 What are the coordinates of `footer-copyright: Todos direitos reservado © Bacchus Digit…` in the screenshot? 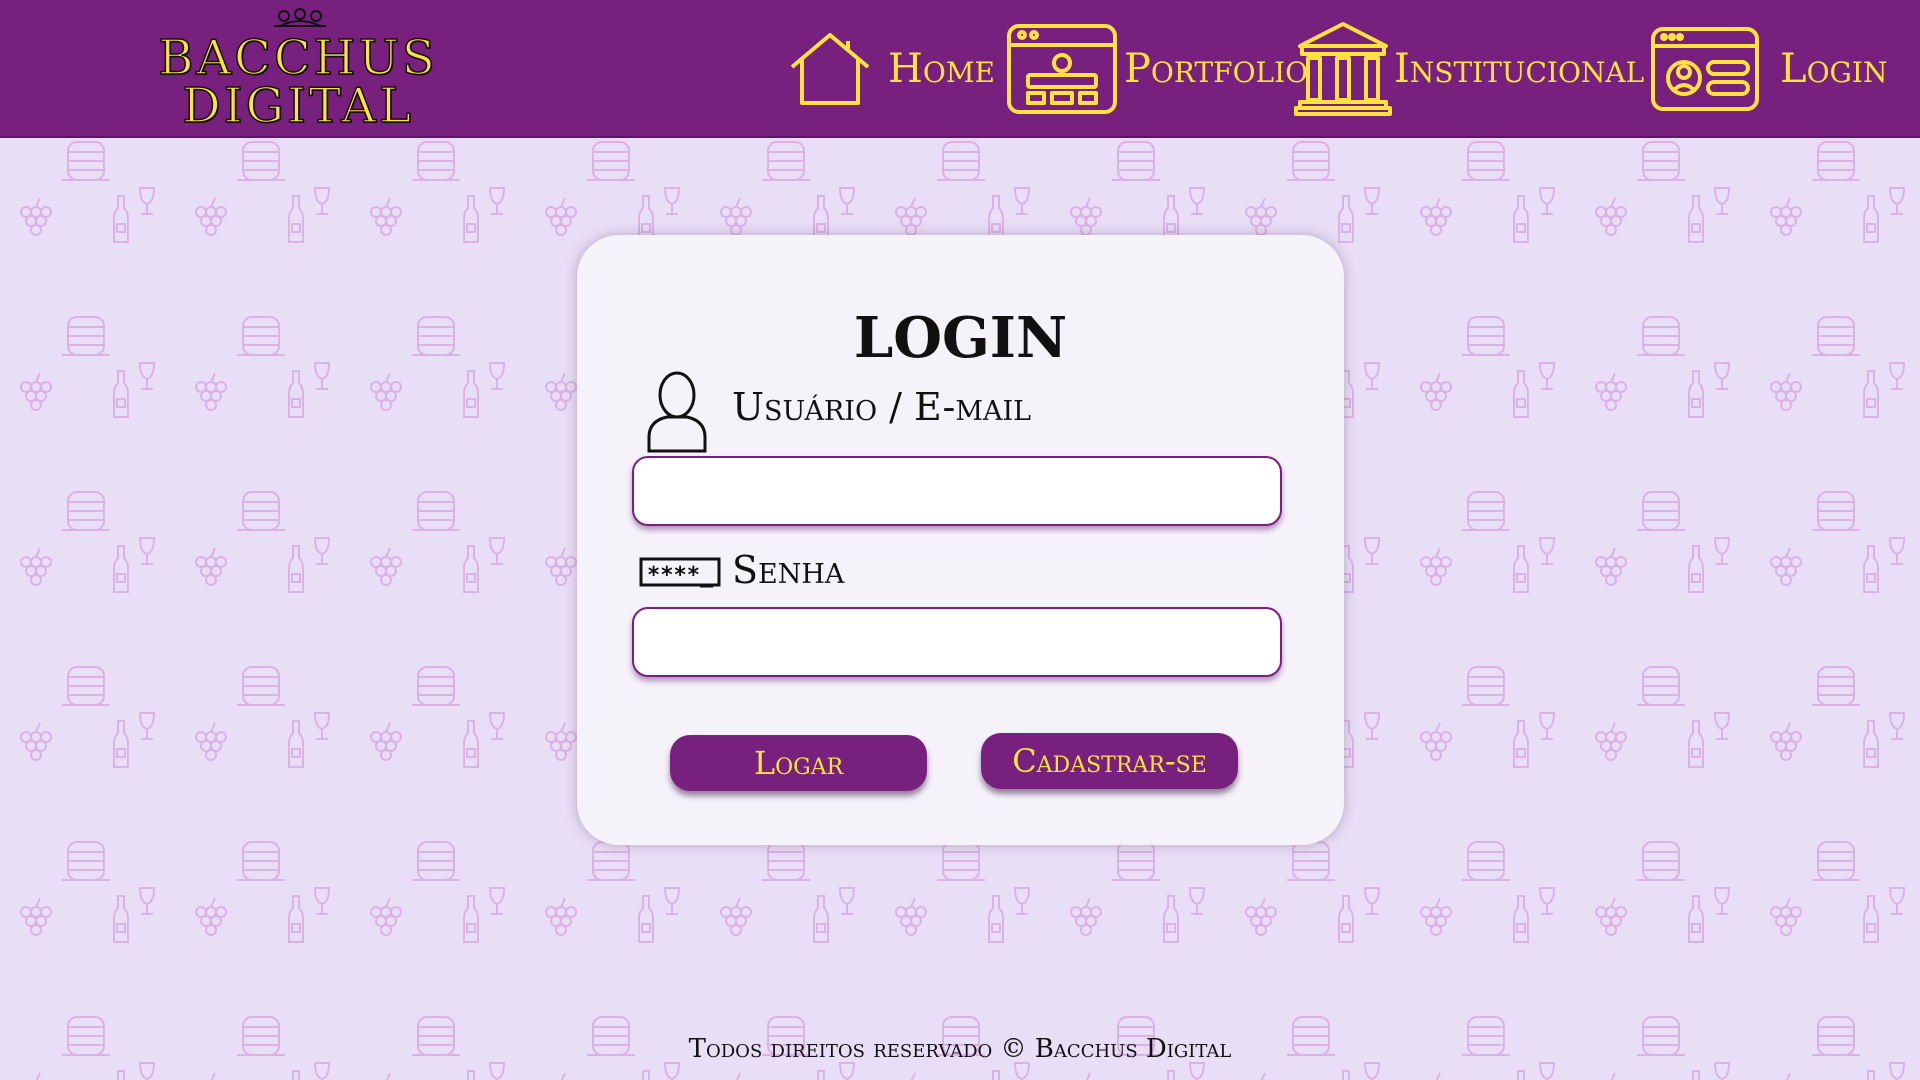 It's located at (960, 1049).